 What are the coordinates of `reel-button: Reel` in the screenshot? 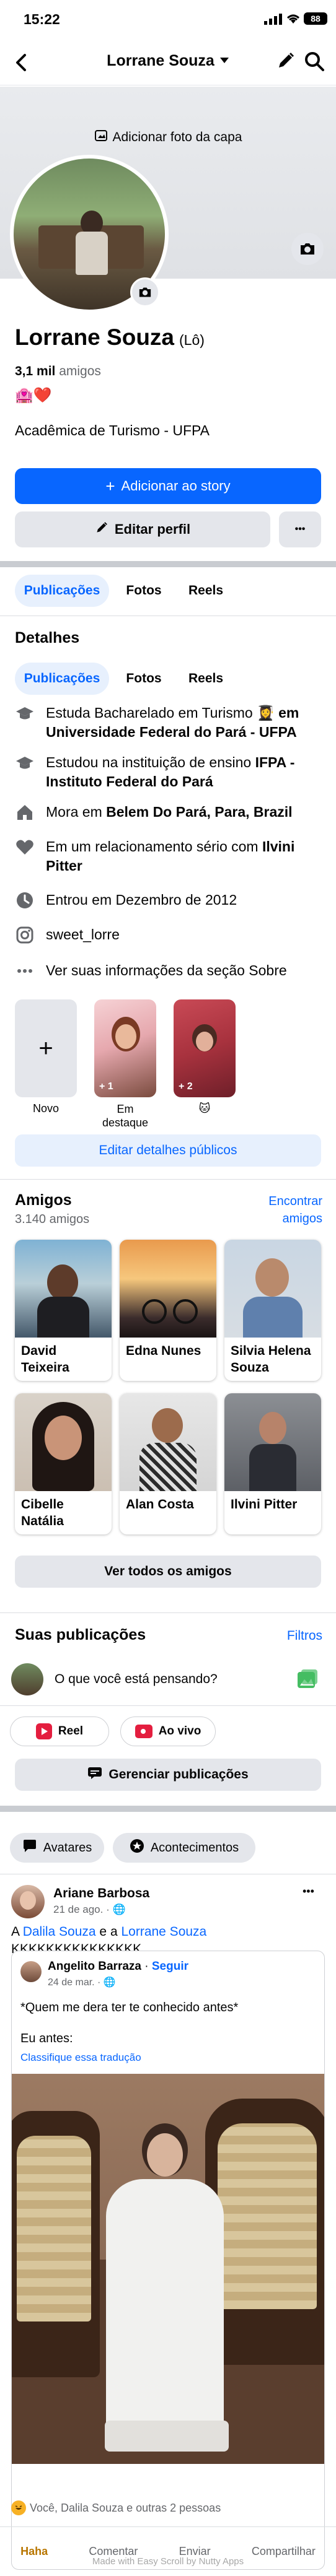 It's located at (60, 1731).